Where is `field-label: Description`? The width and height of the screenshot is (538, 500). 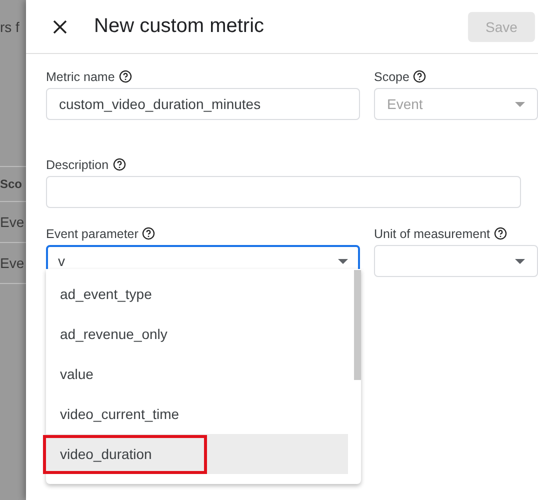
field-label: Description is located at coordinates (77, 165).